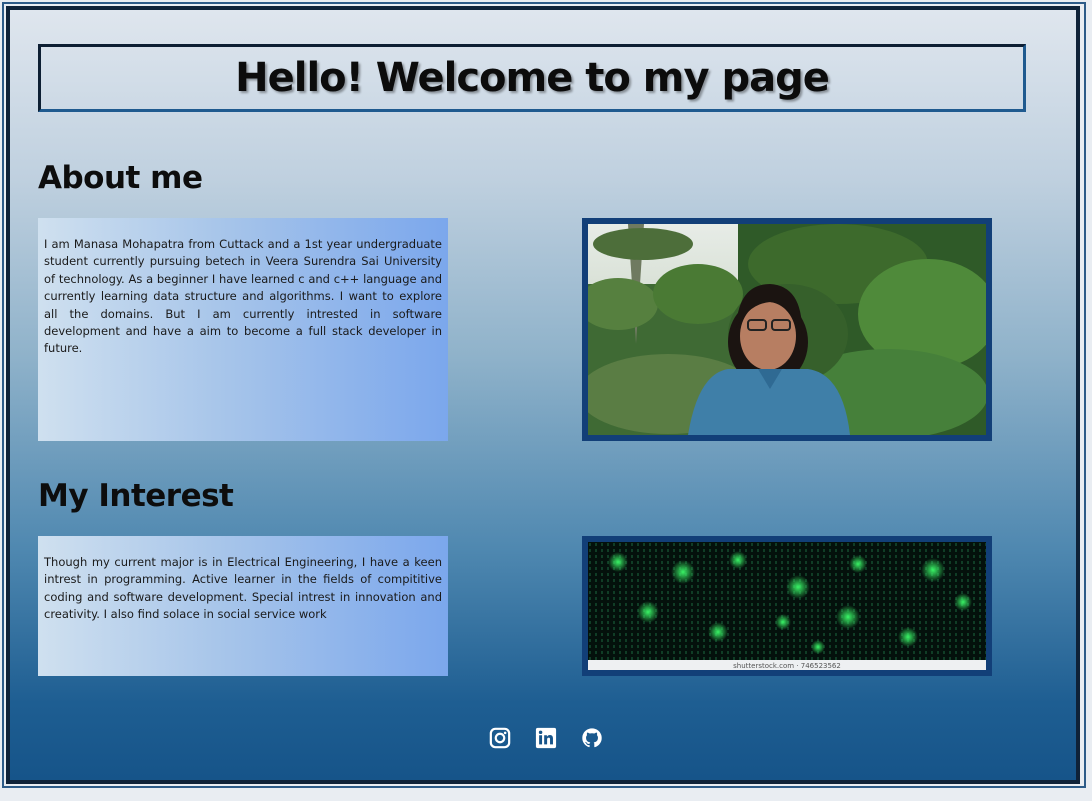 The height and width of the screenshot is (801, 1092). I want to click on social-links, so click(546, 738).